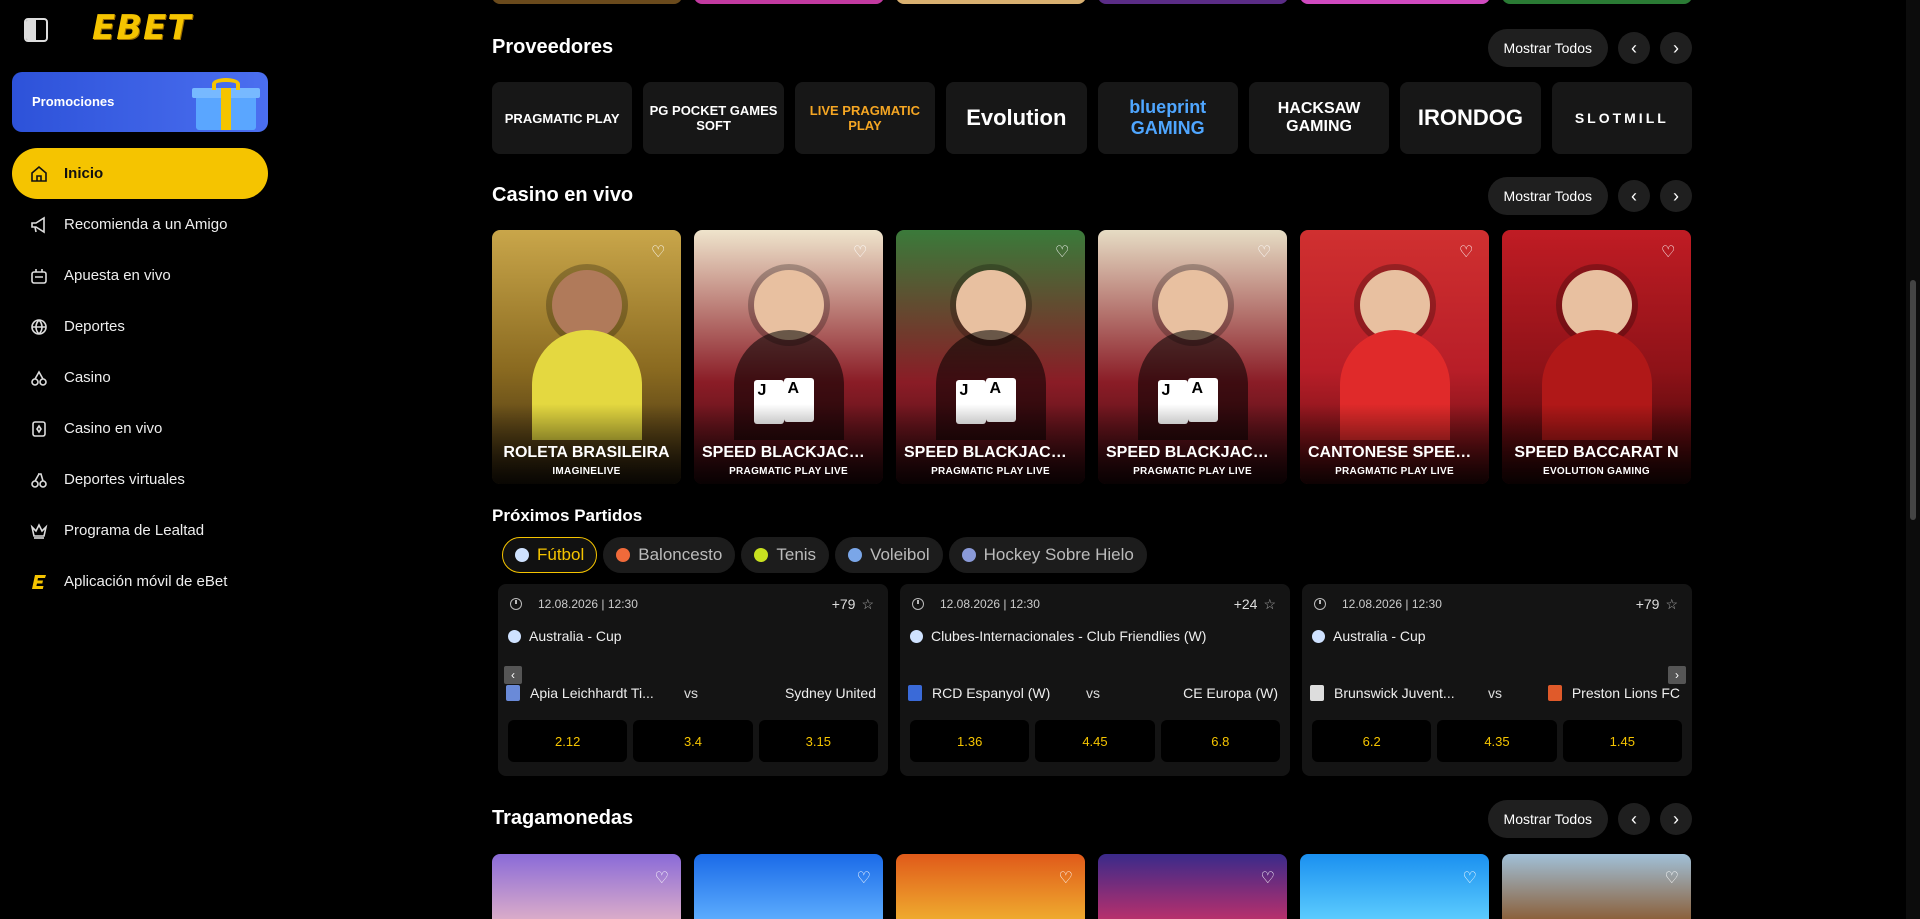 Image resolution: width=1920 pixels, height=919 pixels. Describe the element at coordinates (73, 101) in the screenshot. I see `promotions-label: Promociones` at that location.